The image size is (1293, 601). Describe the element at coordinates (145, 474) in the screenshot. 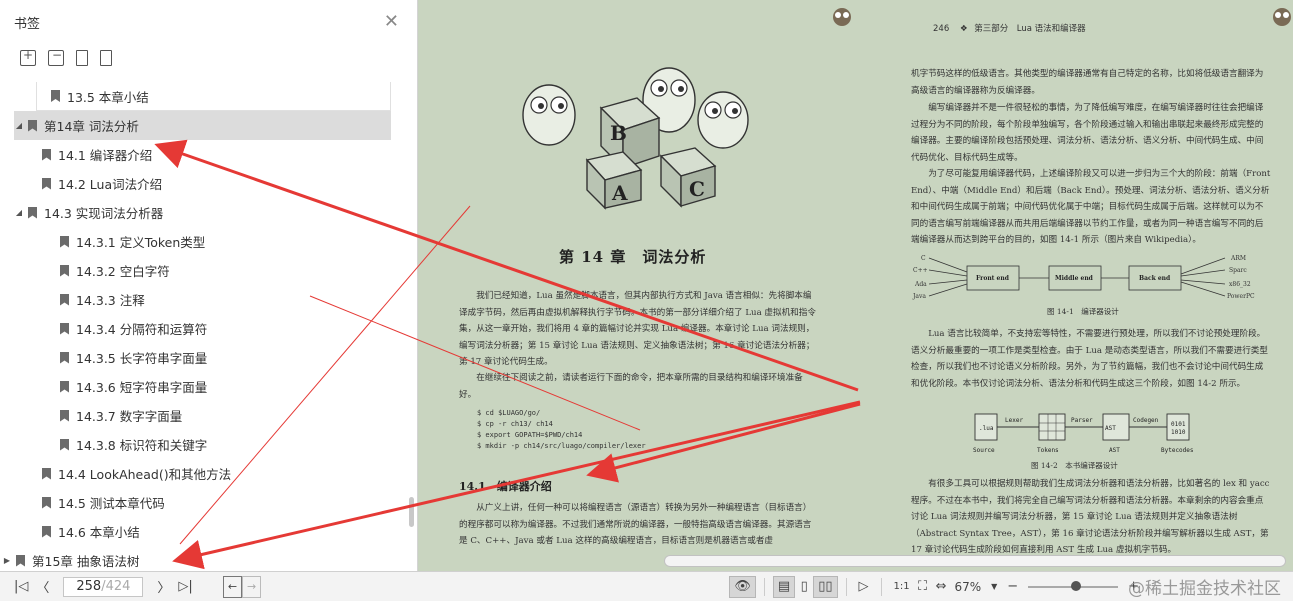

I see `bookmark-label: 14.4 LookAhead()和其他方法` at that location.